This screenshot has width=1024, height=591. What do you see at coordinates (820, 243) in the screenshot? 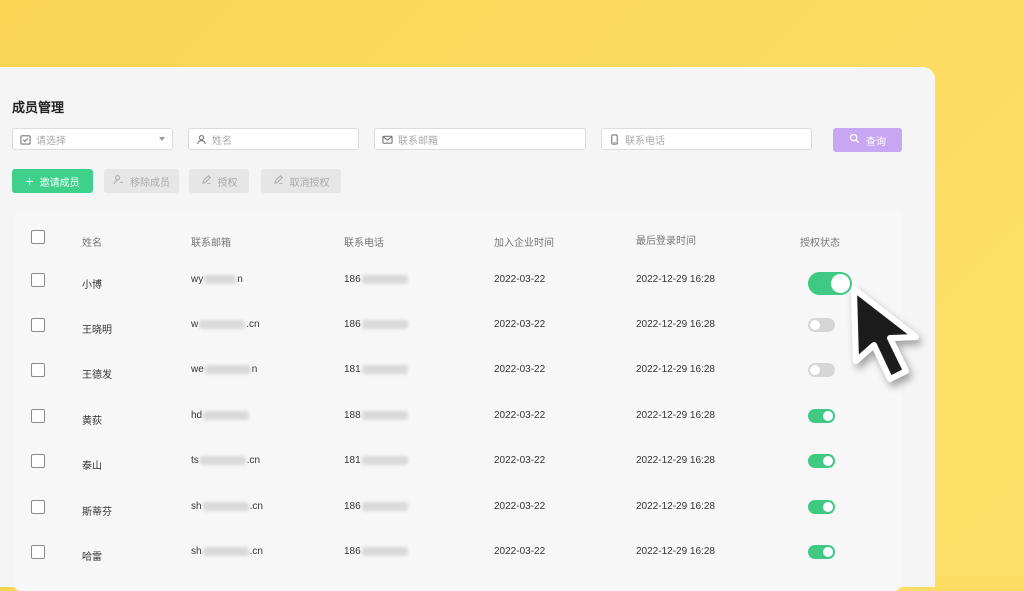
I see `column-header-auth-status: 授权状态` at bounding box center [820, 243].